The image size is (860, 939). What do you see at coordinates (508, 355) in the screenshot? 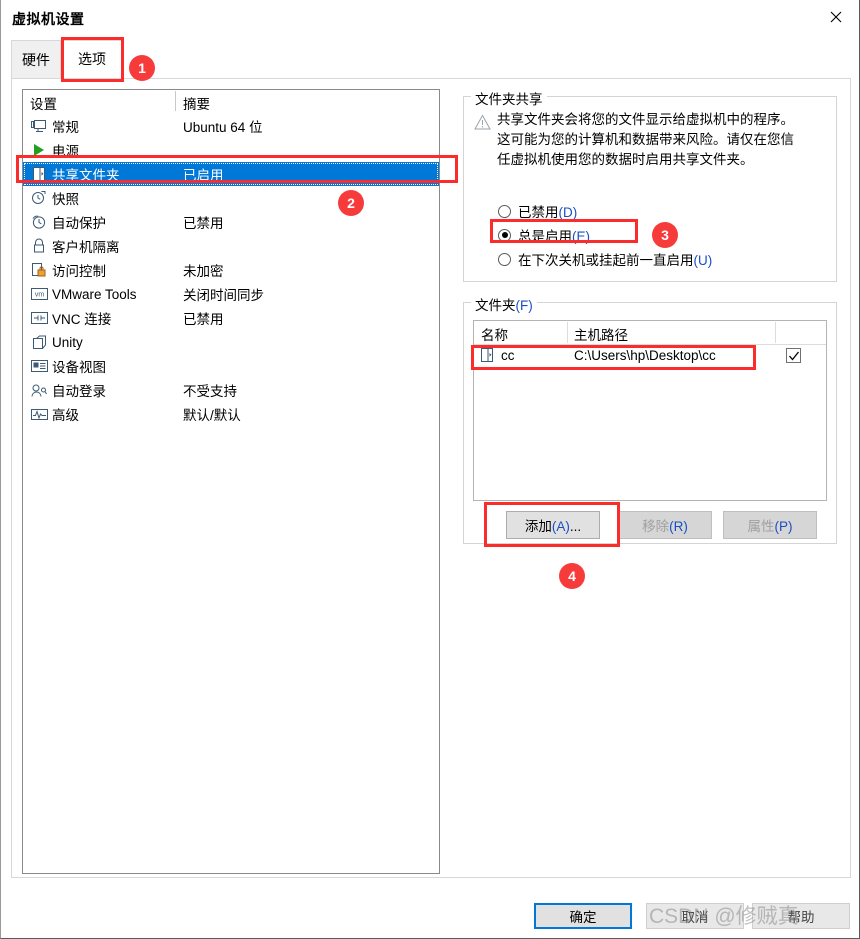
I see `folder-name: cc` at bounding box center [508, 355].